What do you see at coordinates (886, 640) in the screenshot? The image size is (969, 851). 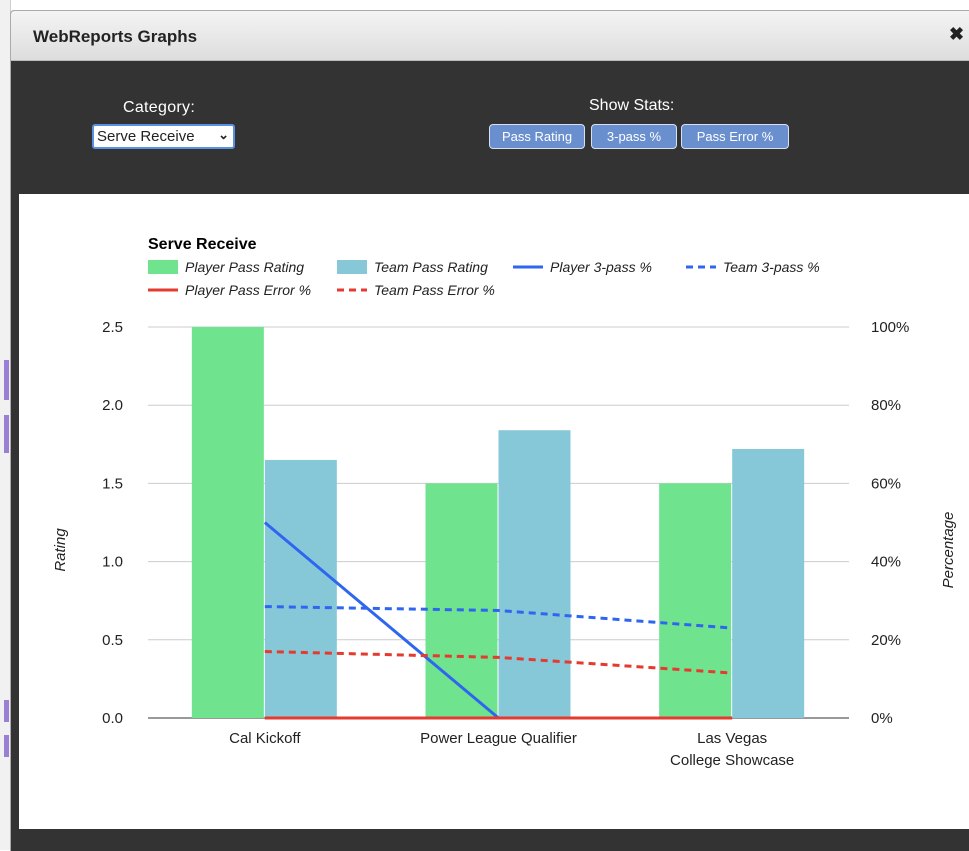 I see `y-right-tick-label: 20%` at bounding box center [886, 640].